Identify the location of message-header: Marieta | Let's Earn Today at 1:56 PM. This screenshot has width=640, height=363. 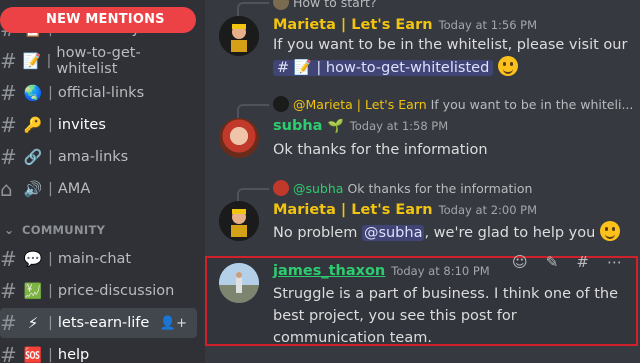
(405, 25).